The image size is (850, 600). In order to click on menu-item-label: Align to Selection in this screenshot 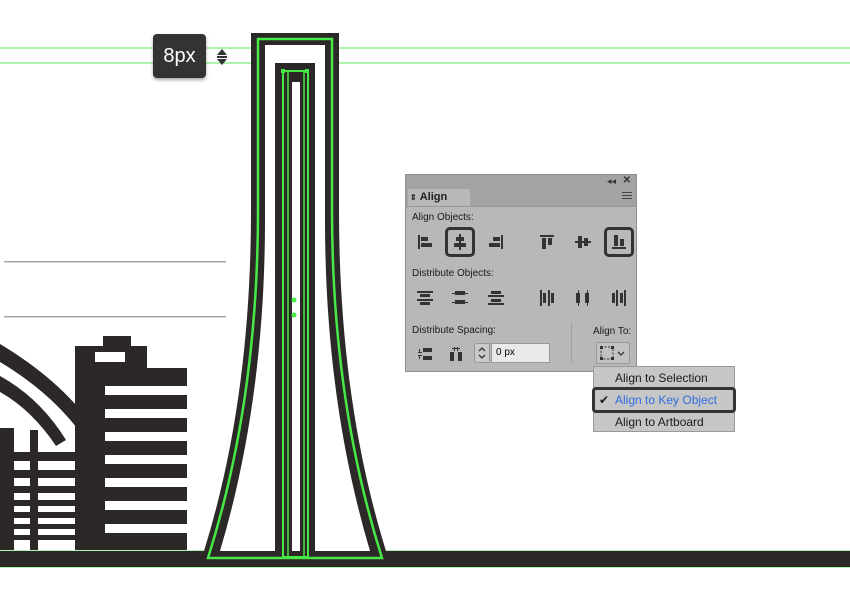, I will do `click(661, 378)`.